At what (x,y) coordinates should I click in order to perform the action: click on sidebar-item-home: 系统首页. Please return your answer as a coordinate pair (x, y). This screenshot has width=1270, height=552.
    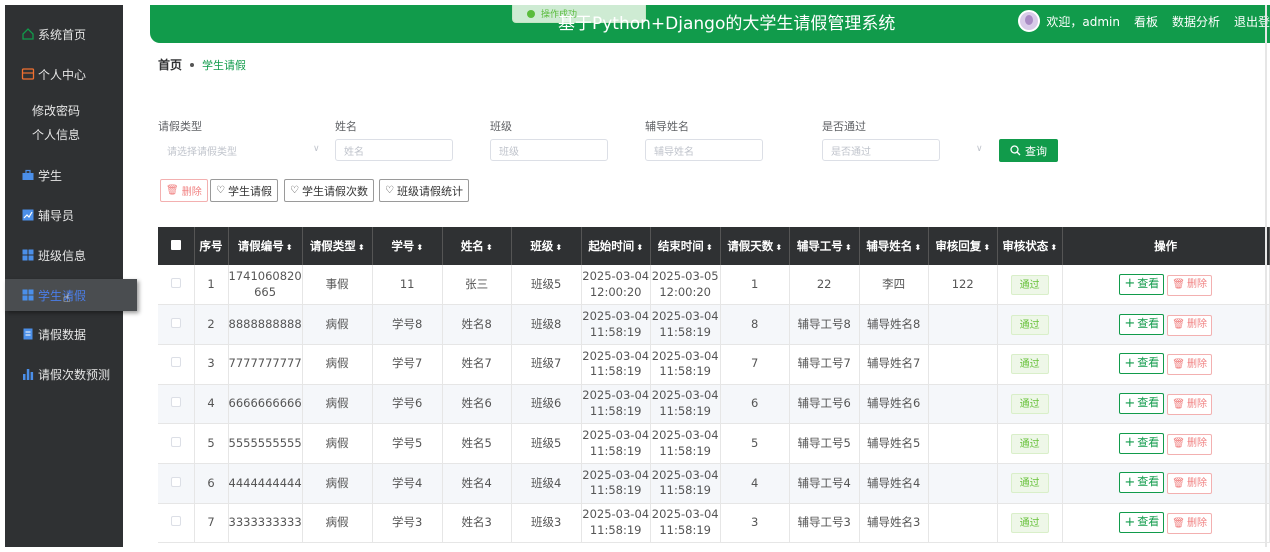
    Looking at the image, I should click on (64, 34).